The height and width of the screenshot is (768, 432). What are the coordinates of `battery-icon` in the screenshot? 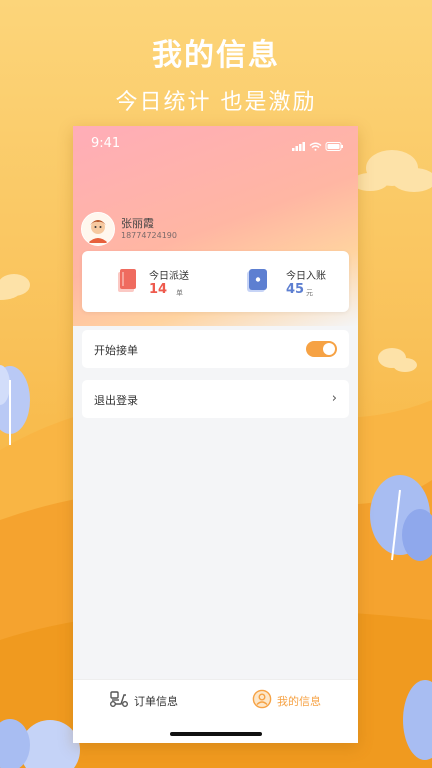 It's located at (334, 146).